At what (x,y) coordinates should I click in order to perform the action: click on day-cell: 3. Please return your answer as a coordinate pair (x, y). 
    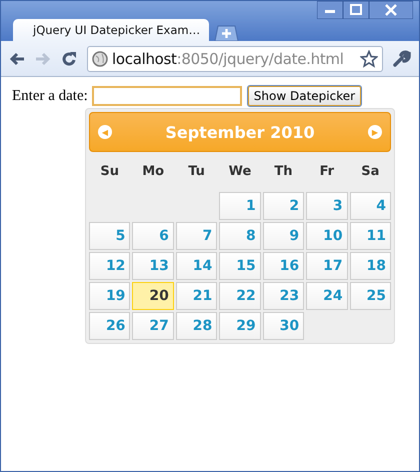
    Looking at the image, I should click on (327, 206).